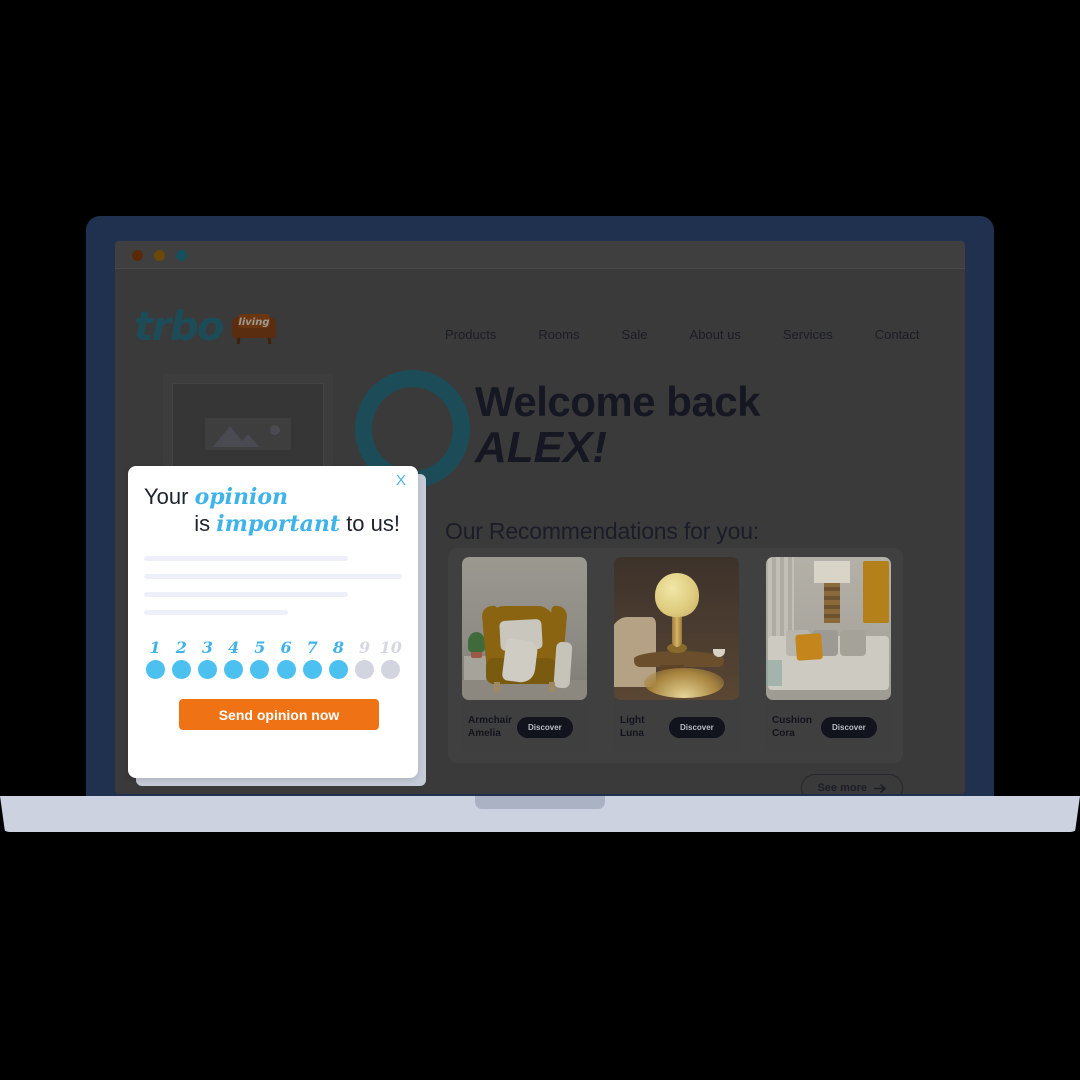 The height and width of the screenshot is (1080, 1080). What do you see at coordinates (676, 628) in the screenshot?
I see `product-image-light` at bounding box center [676, 628].